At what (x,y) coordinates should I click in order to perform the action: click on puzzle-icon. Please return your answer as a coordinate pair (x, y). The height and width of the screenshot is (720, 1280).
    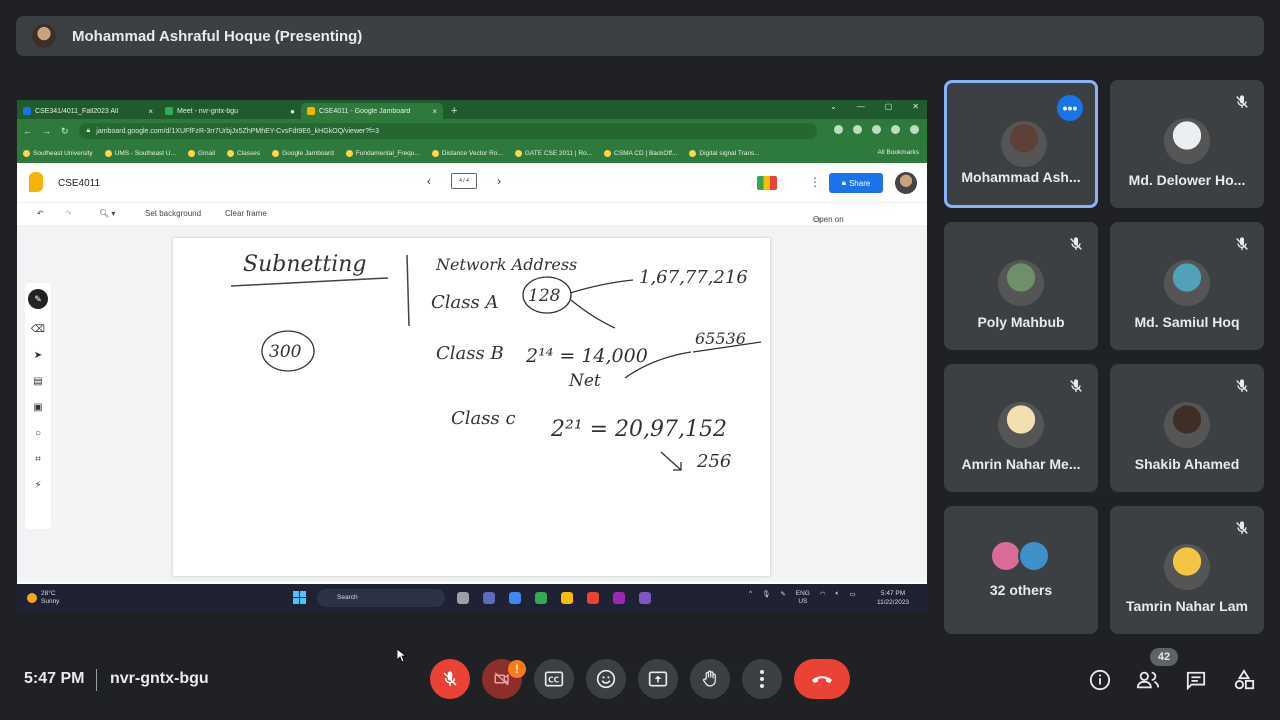
    Looking at the image, I should click on (895, 129).